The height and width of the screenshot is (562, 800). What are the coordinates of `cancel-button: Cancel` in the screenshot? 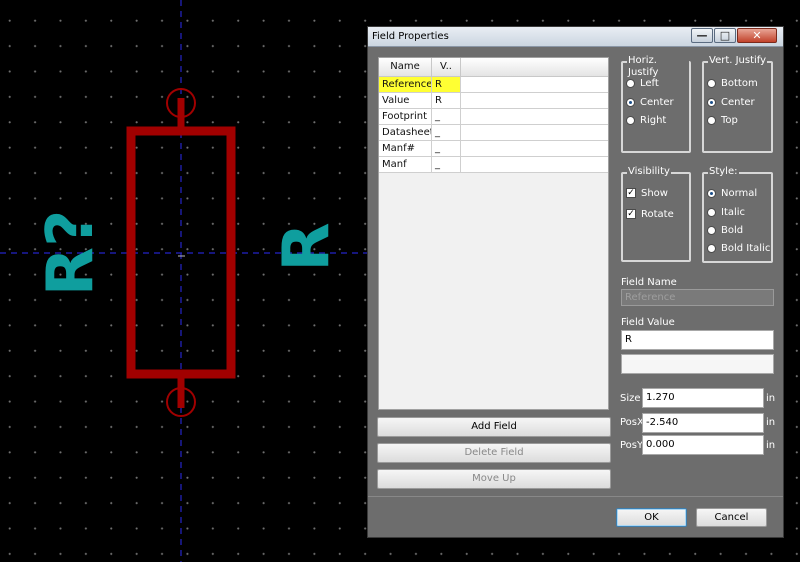 It's located at (731, 517).